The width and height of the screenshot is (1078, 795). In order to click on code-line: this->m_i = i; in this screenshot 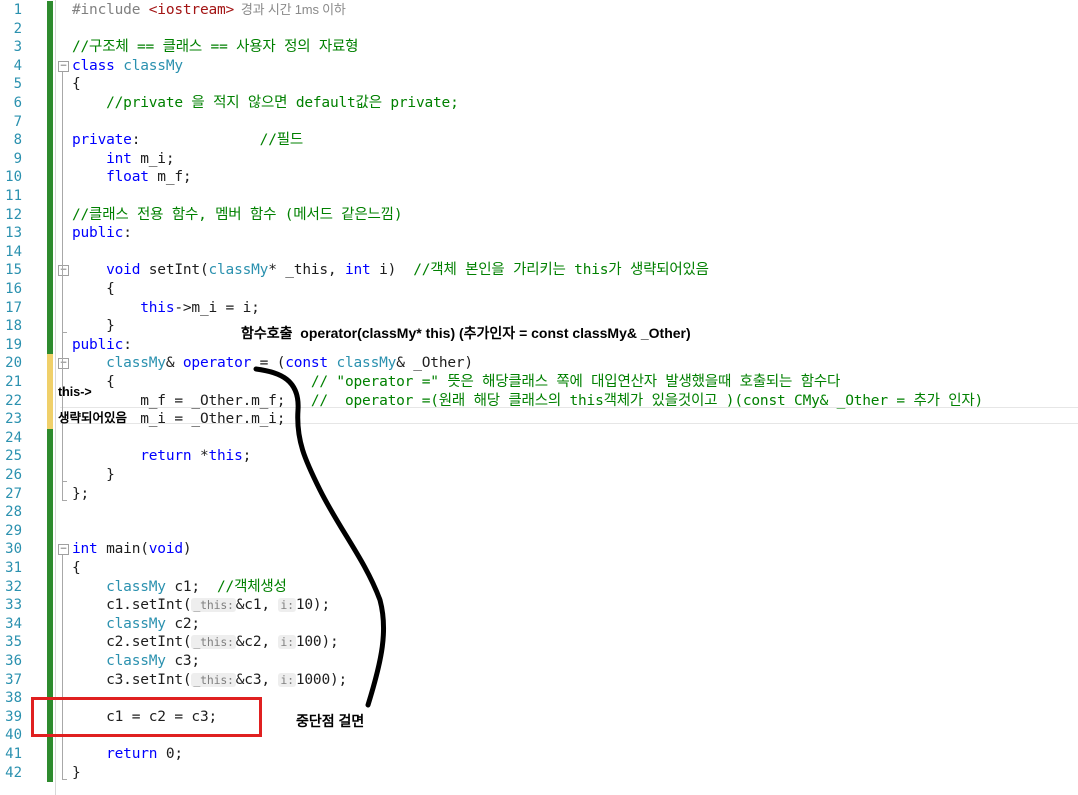, I will do `click(166, 308)`.